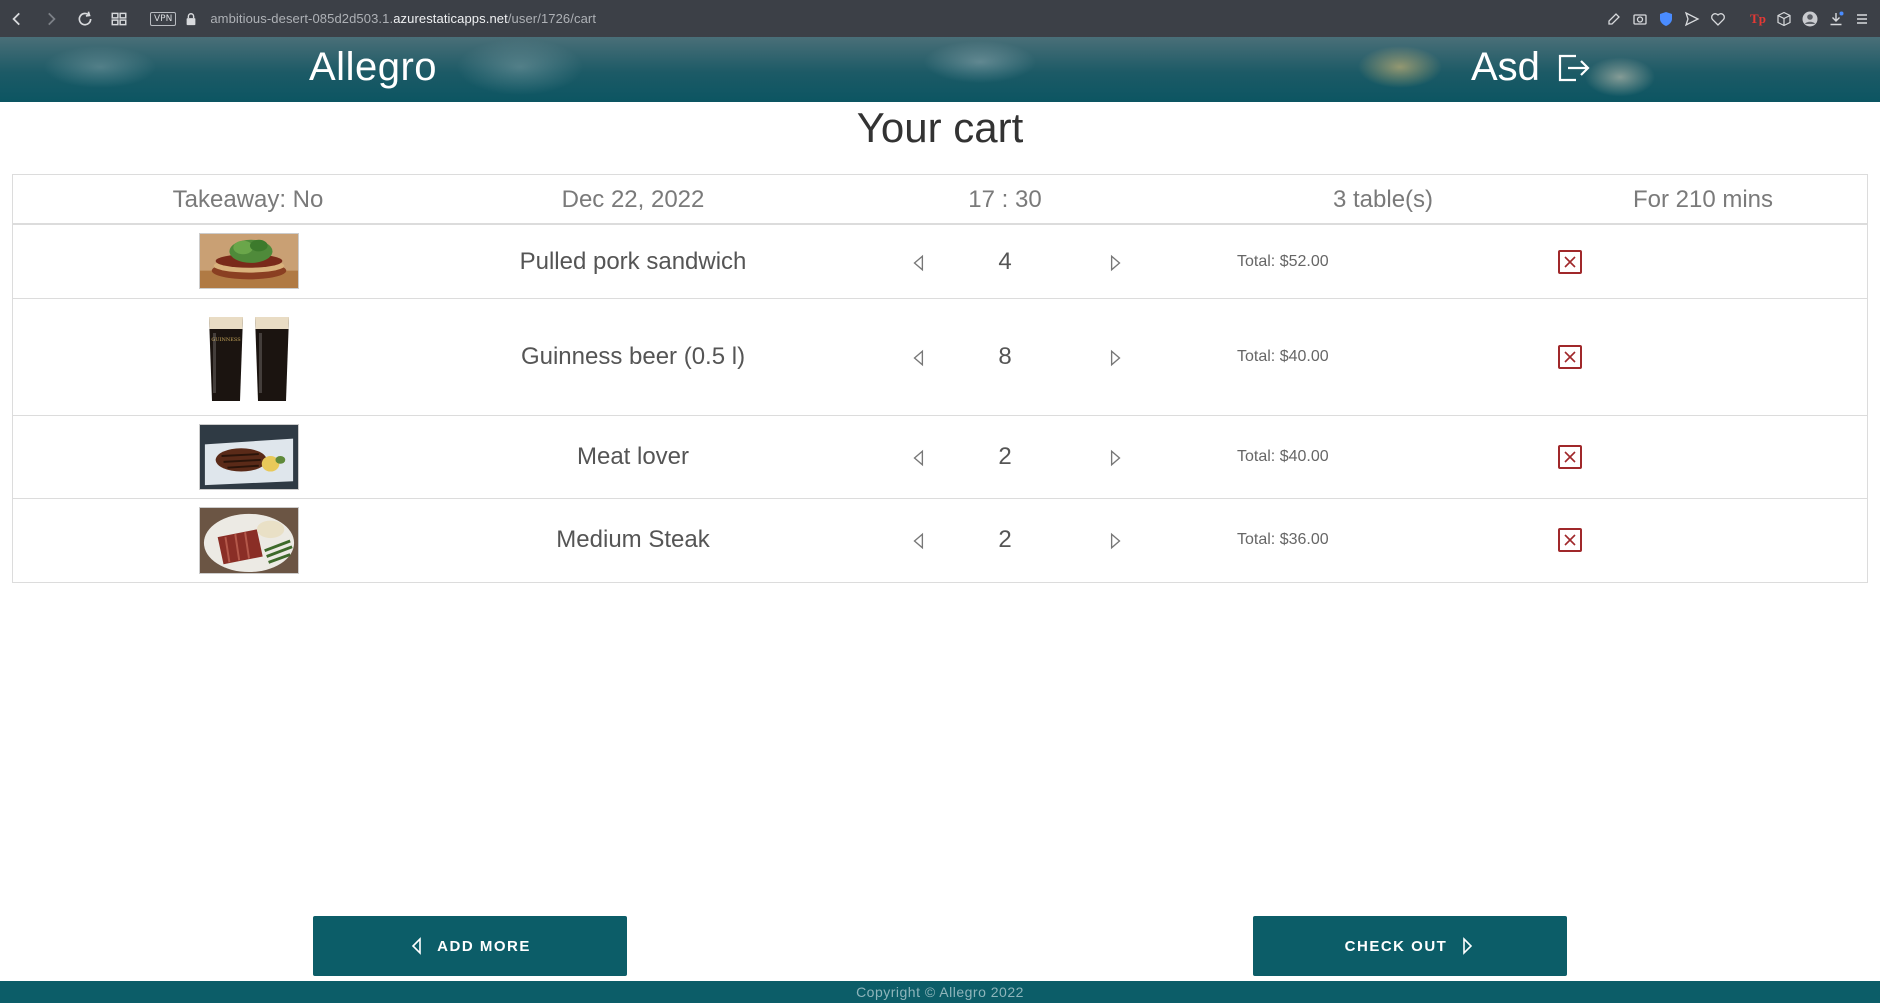 The width and height of the screenshot is (1880, 1003). What do you see at coordinates (1396, 946) in the screenshot?
I see `check-out-label: CHECK OUT` at bounding box center [1396, 946].